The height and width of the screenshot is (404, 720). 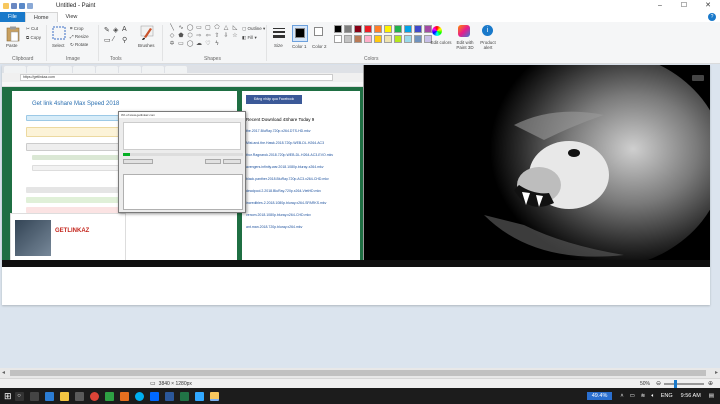 I want to click on tab-file: File, so click(x=12, y=17).